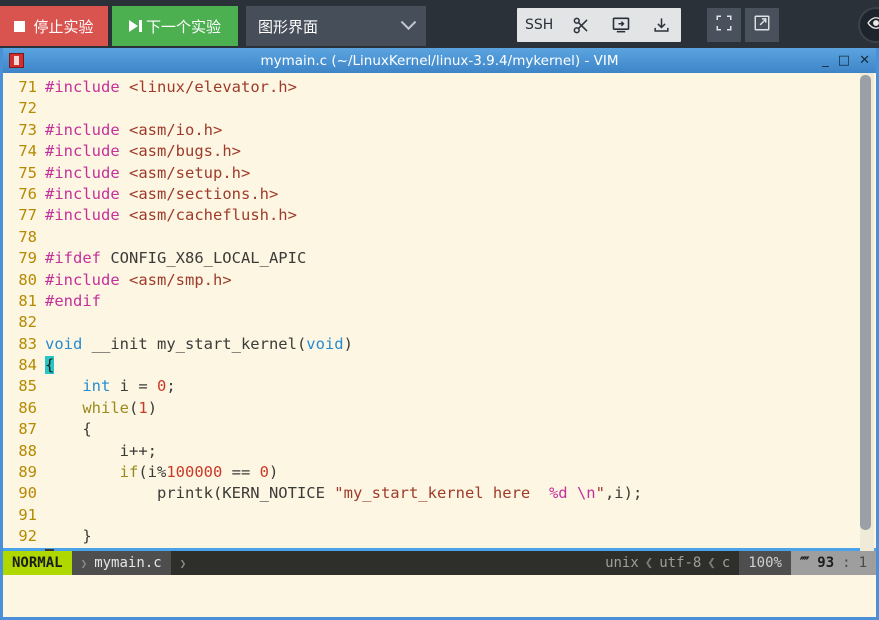 The height and width of the screenshot is (620, 879). Describe the element at coordinates (649, 563) in the screenshot. I see `status-sep-1: ❮` at that location.